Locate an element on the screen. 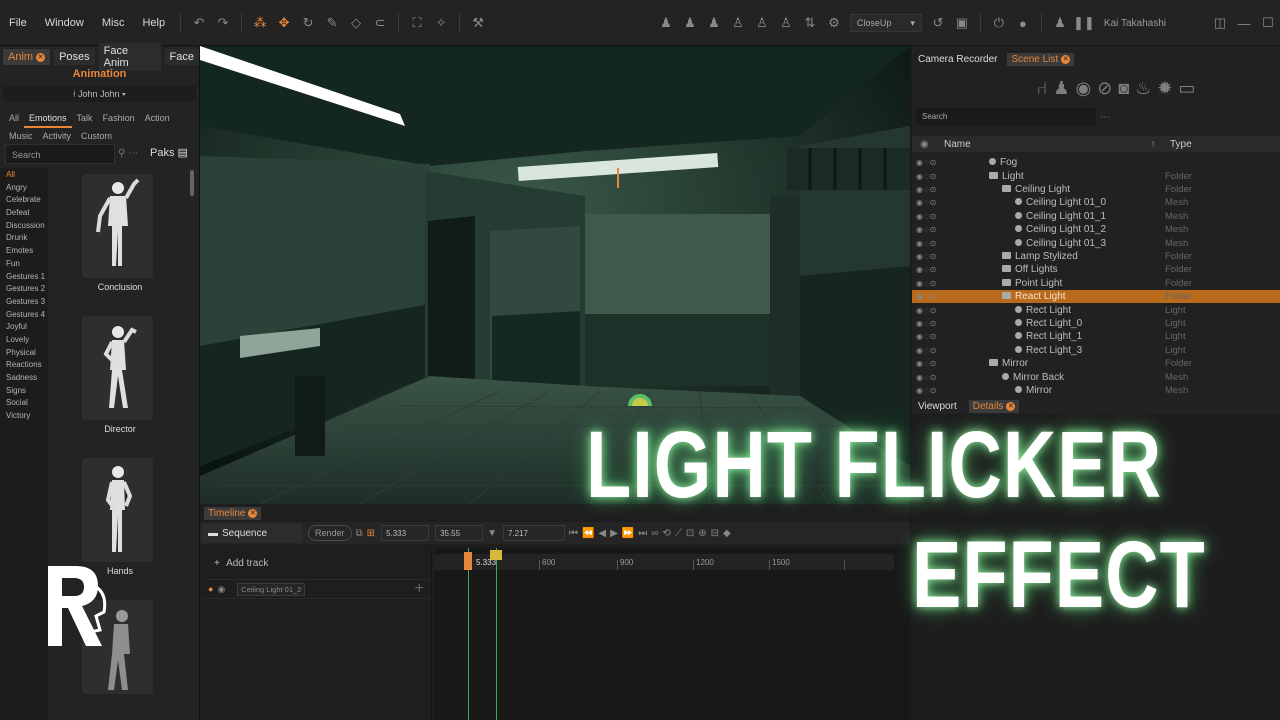  scene-row: ◉◌⊙ Light Folder is located at coordinates (1096, 175).